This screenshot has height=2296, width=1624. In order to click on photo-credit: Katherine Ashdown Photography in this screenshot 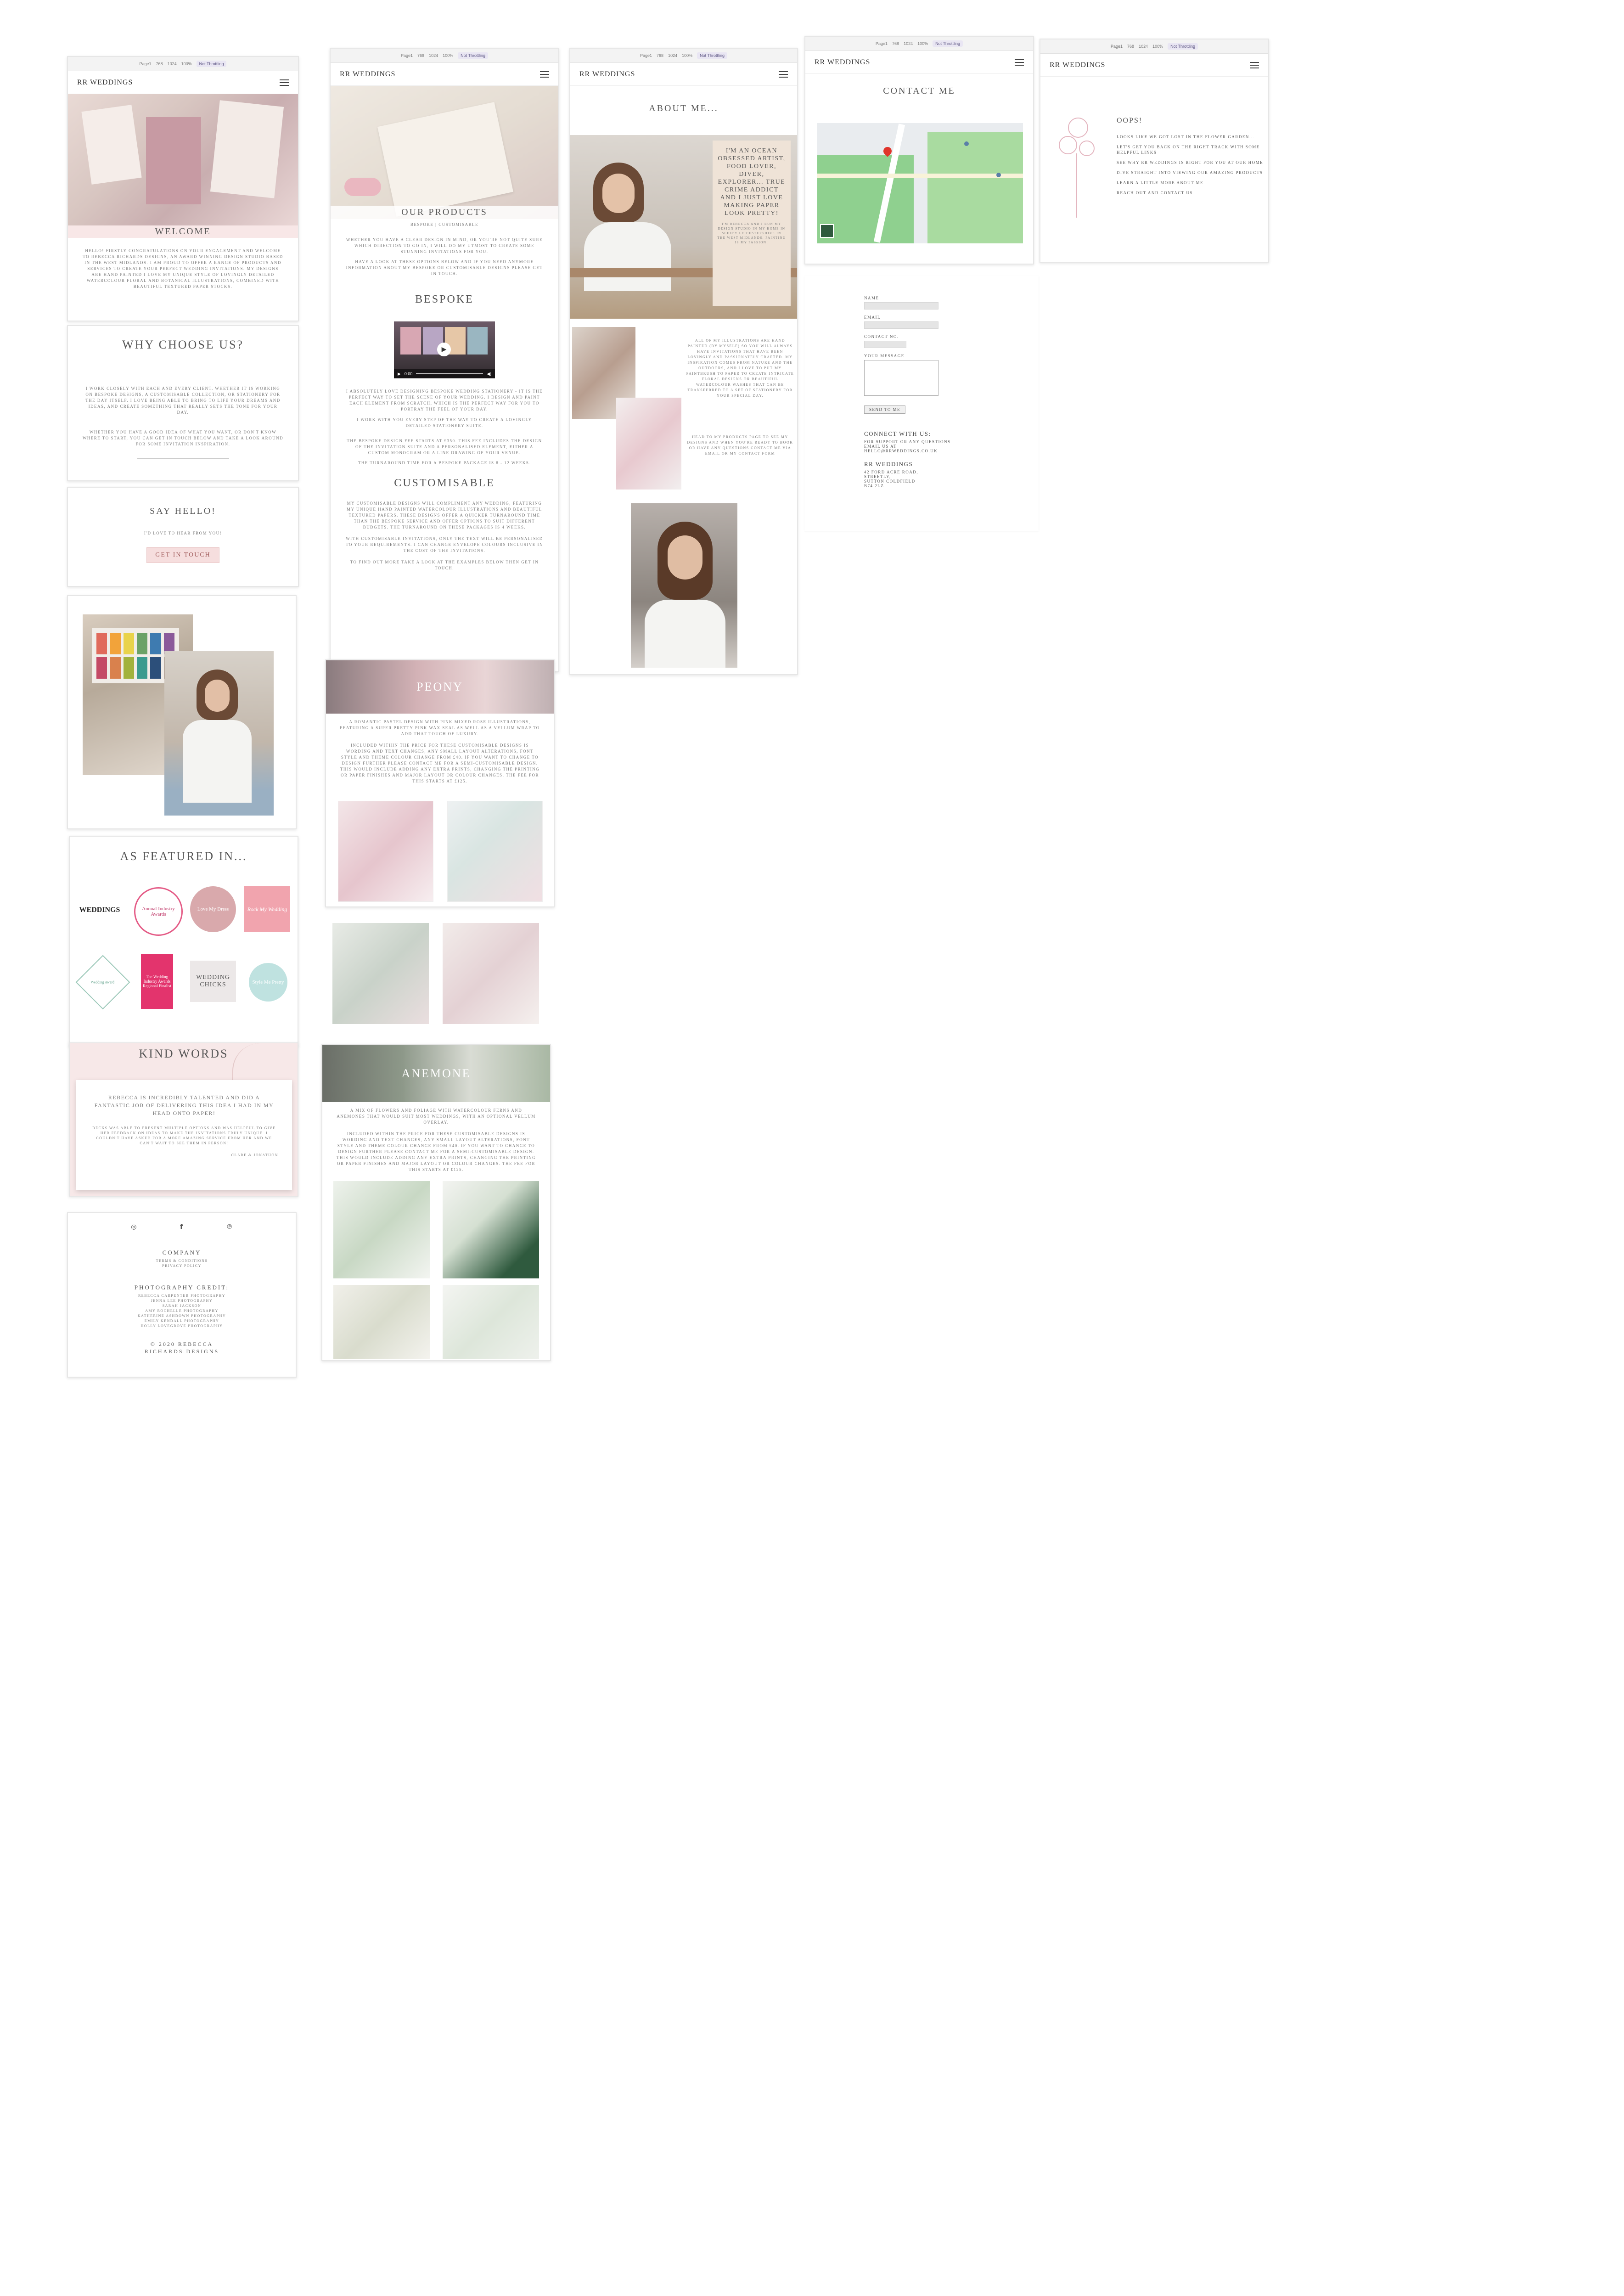, I will do `click(181, 1316)`.